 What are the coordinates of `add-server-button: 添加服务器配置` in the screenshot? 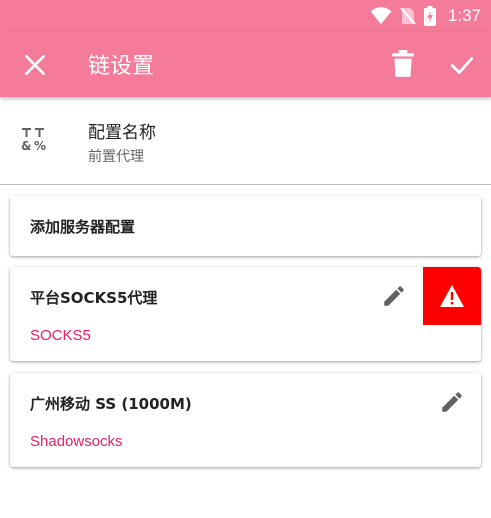 It's located at (245, 226).